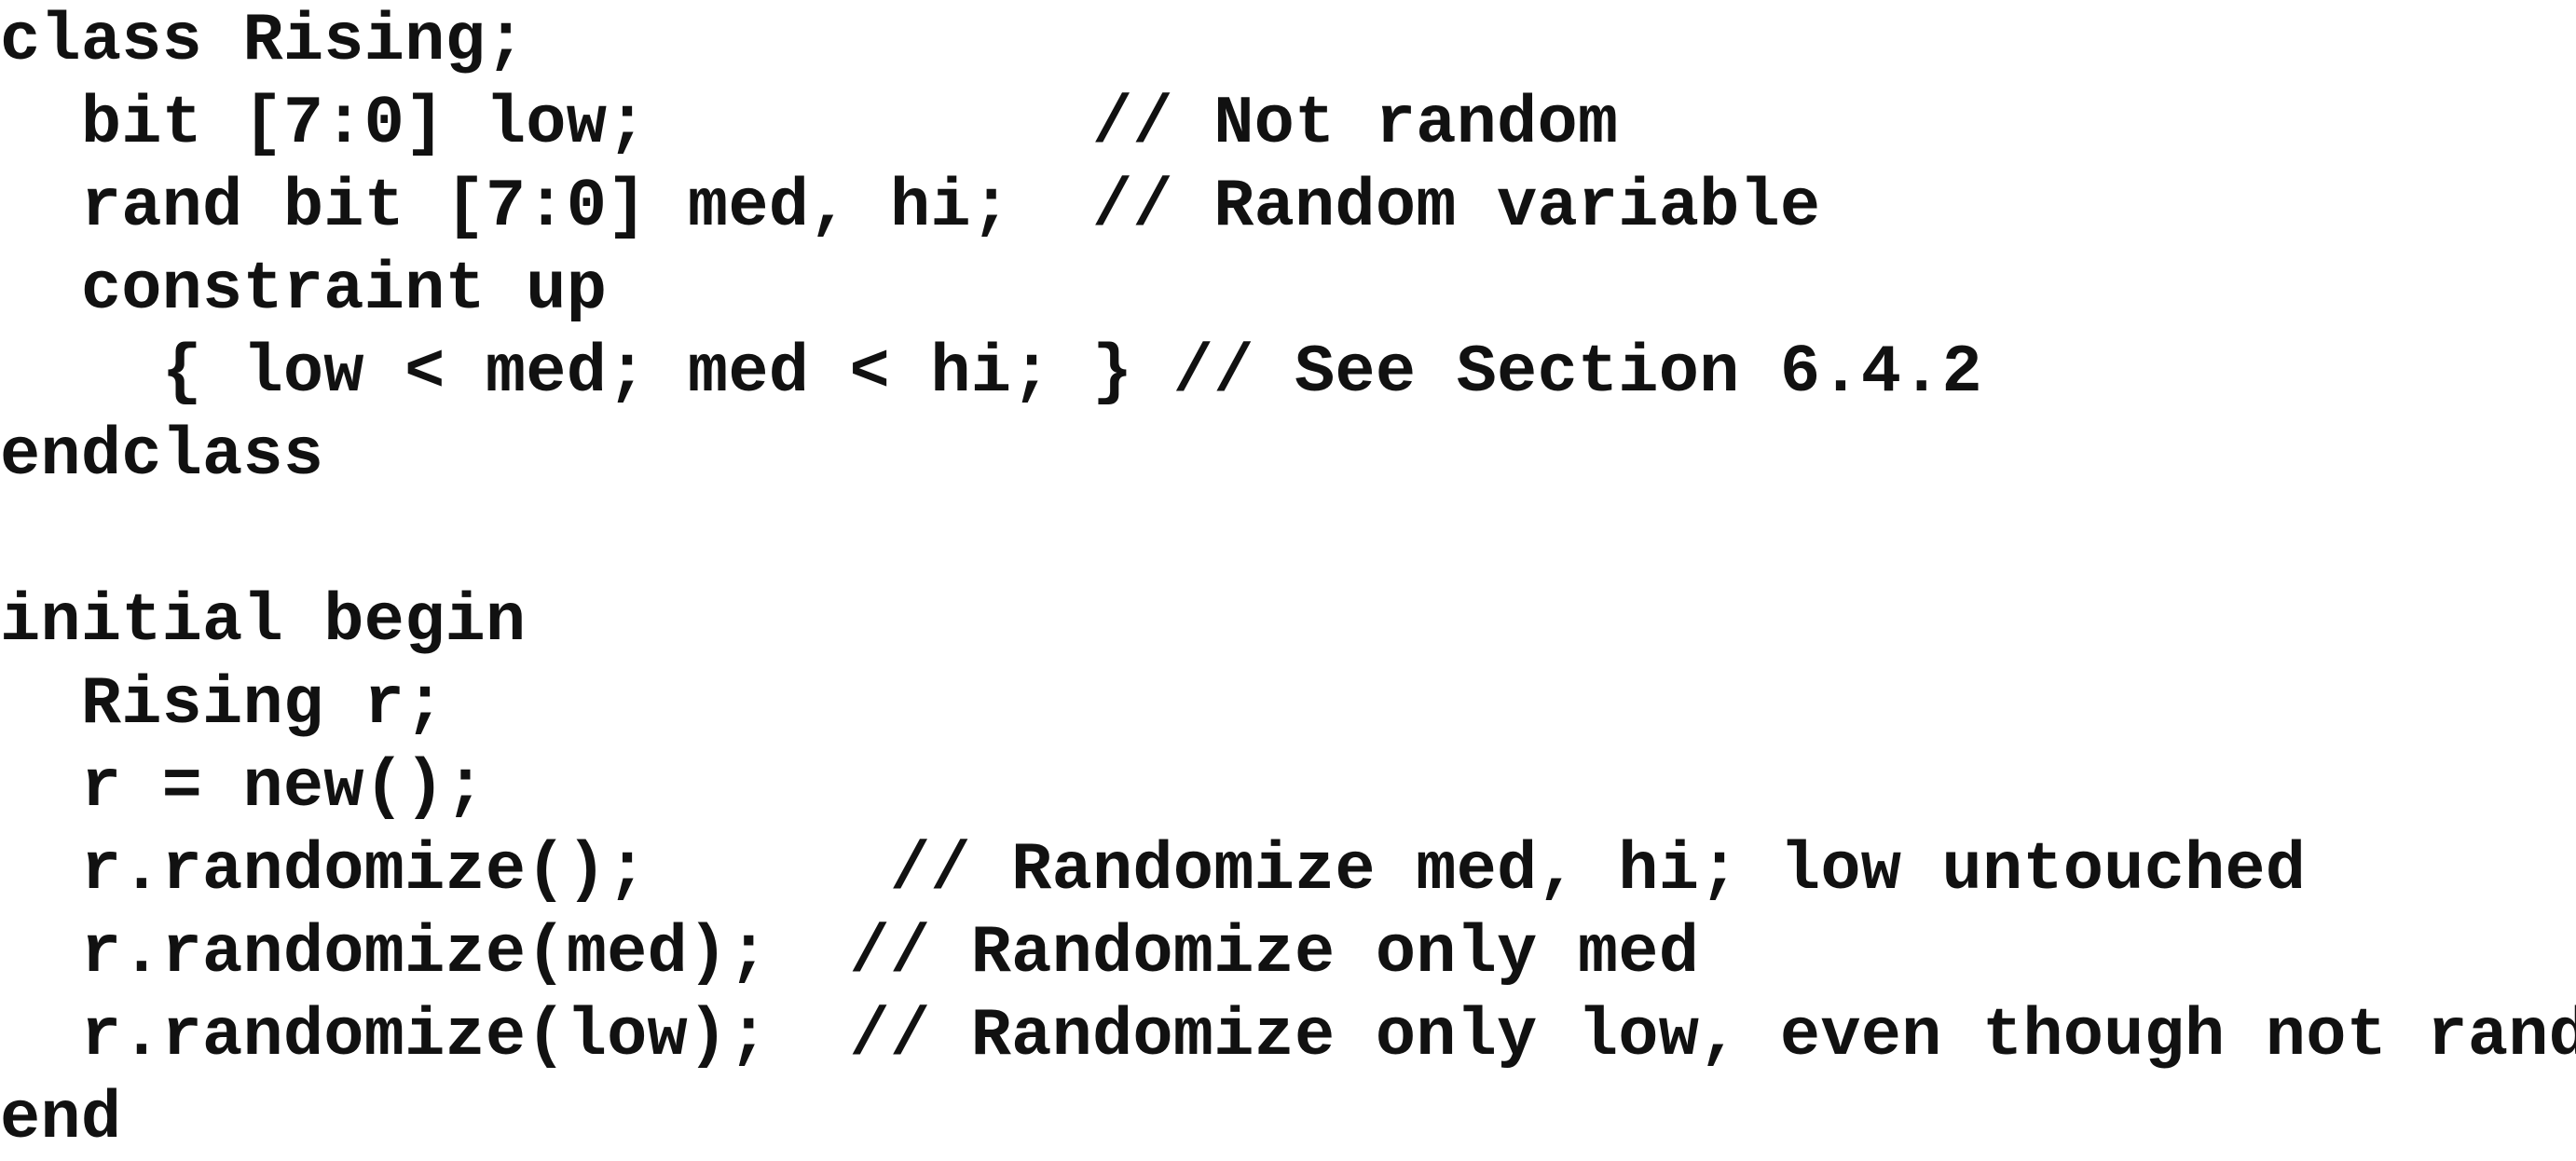 The width and height of the screenshot is (2576, 1161). I want to click on code-line-end: end, so click(61, 1119).